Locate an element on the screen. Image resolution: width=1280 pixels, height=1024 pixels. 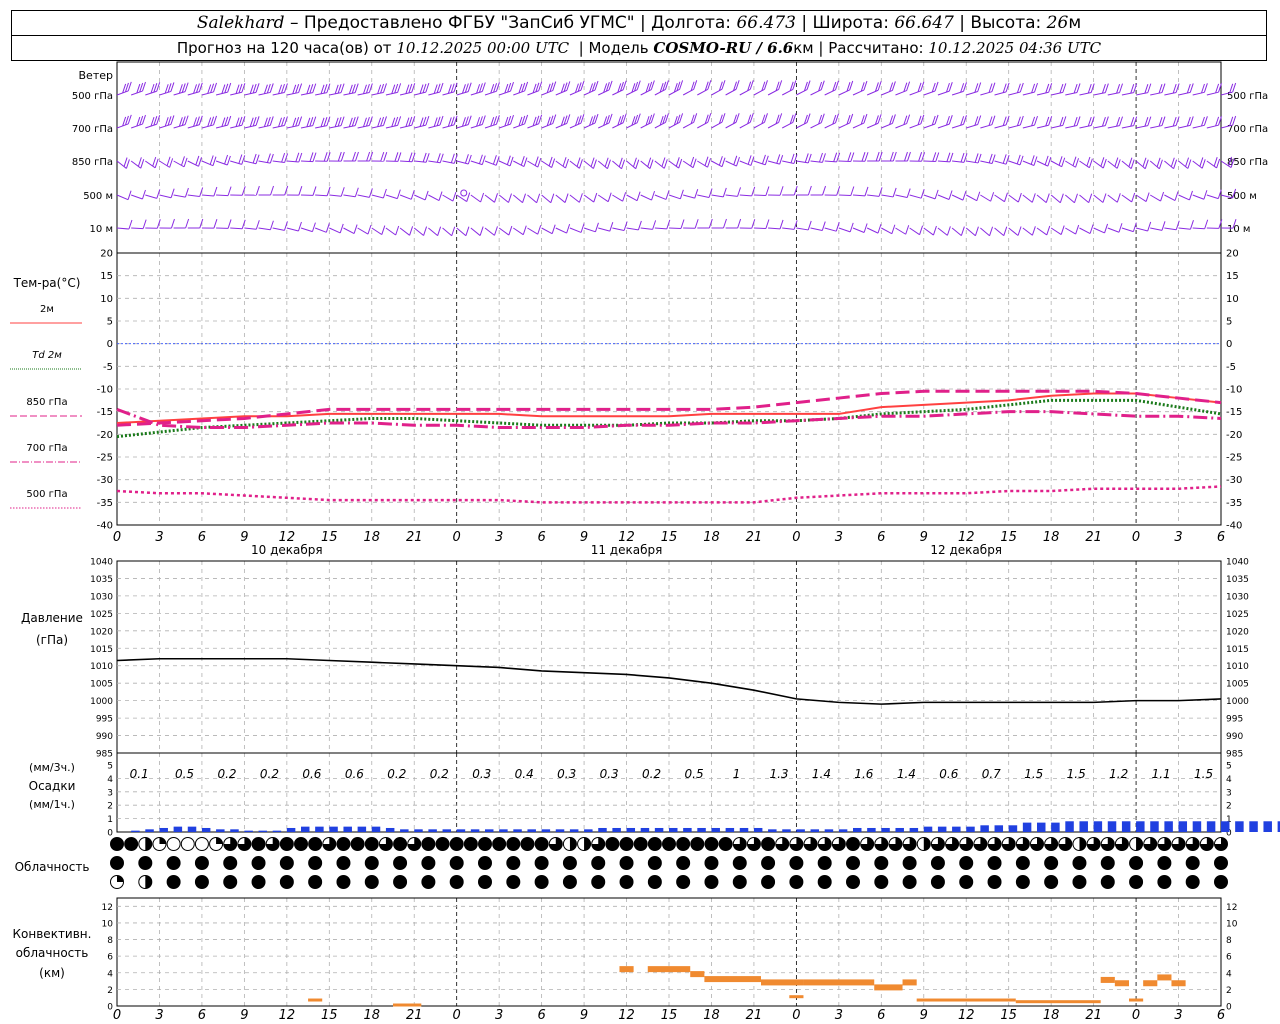
temp-series-line is located at coordinates (669, 418).